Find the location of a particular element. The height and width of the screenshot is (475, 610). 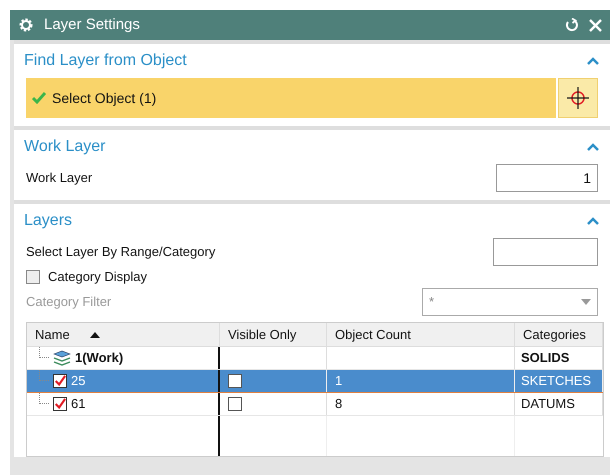

table-cell-text: SKETCHES is located at coordinates (556, 381).